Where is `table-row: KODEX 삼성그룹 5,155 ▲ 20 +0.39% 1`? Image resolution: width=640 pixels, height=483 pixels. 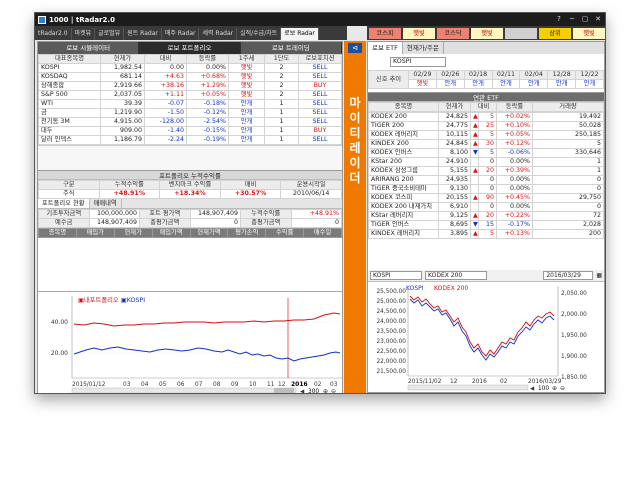
table-row: KODEX 삼성그룹 5,155 ▲ 20 +0.39% 1 is located at coordinates (486, 171).